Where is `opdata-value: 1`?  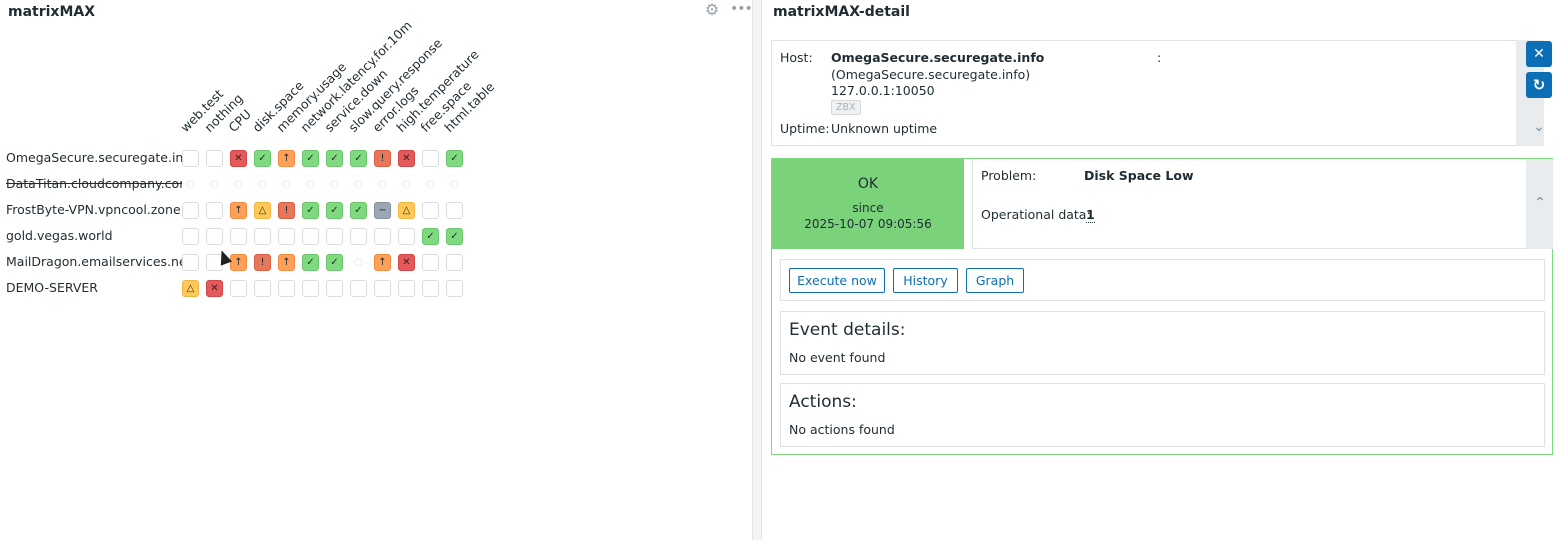 opdata-value: 1 is located at coordinates (1090, 215).